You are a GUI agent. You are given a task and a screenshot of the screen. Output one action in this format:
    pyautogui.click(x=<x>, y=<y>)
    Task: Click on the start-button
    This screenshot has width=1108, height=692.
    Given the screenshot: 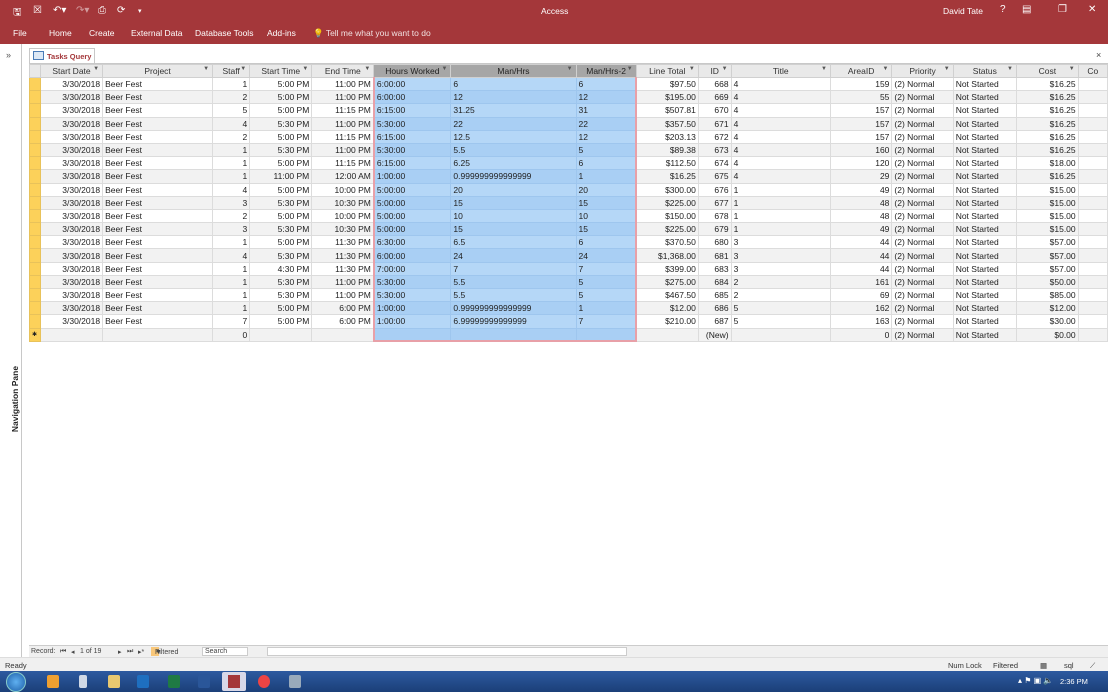 What is the action you would take?
    pyautogui.click(x=16, y=682)
    